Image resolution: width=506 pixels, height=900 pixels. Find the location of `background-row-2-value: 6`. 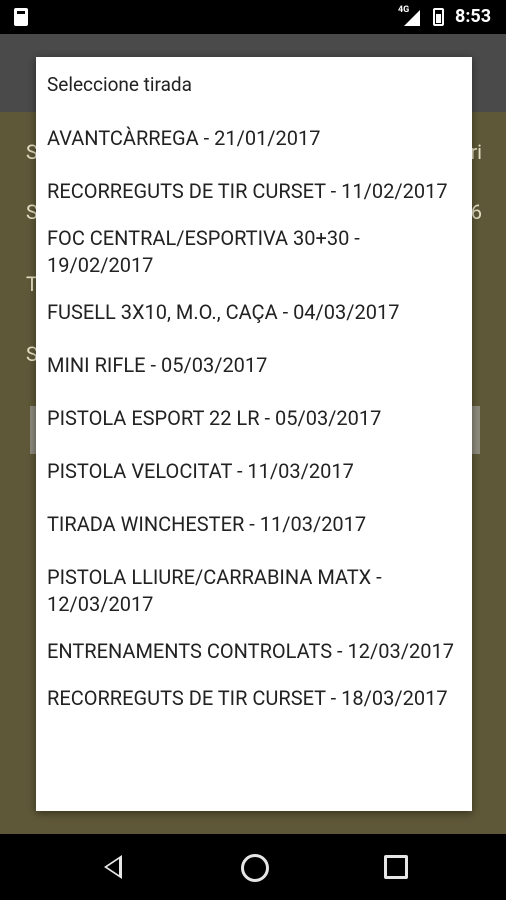

background-row-2-value: 6 is located at coordinates (476, 212).